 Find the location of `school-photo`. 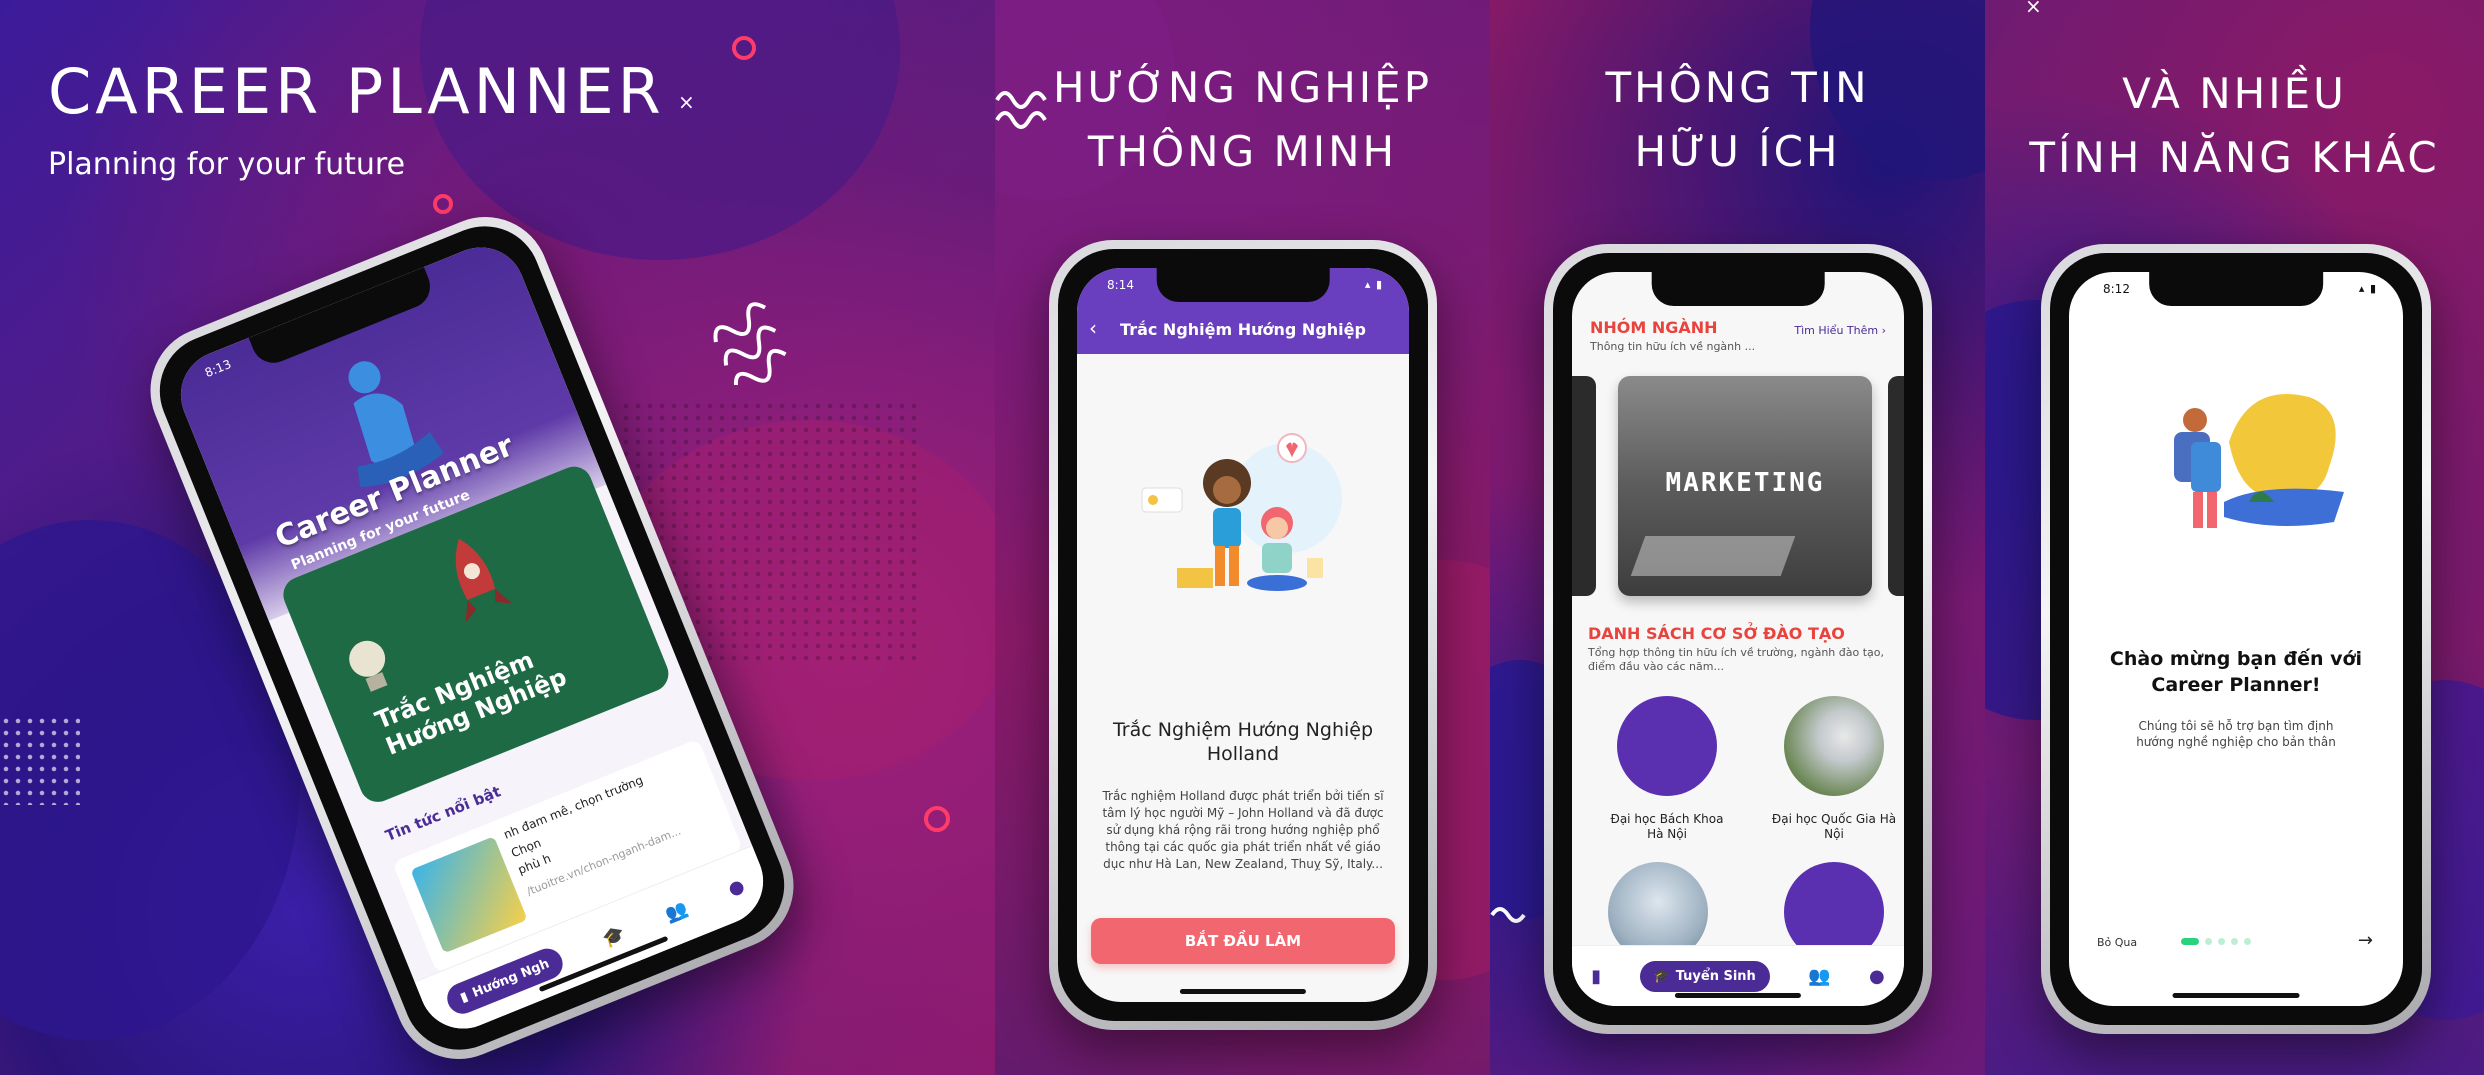

school-photo is located at coordinates (1834, 746).